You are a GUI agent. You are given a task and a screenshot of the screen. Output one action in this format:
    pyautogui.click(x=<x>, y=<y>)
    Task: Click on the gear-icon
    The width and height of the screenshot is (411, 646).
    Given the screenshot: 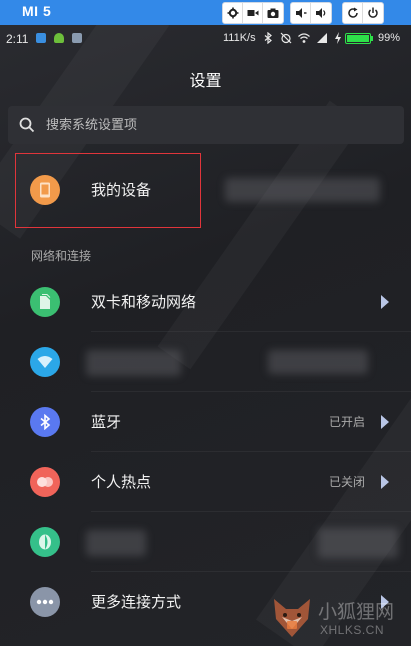 What is the action you would take?
    pyautogui.click(x=233, y=13)
    